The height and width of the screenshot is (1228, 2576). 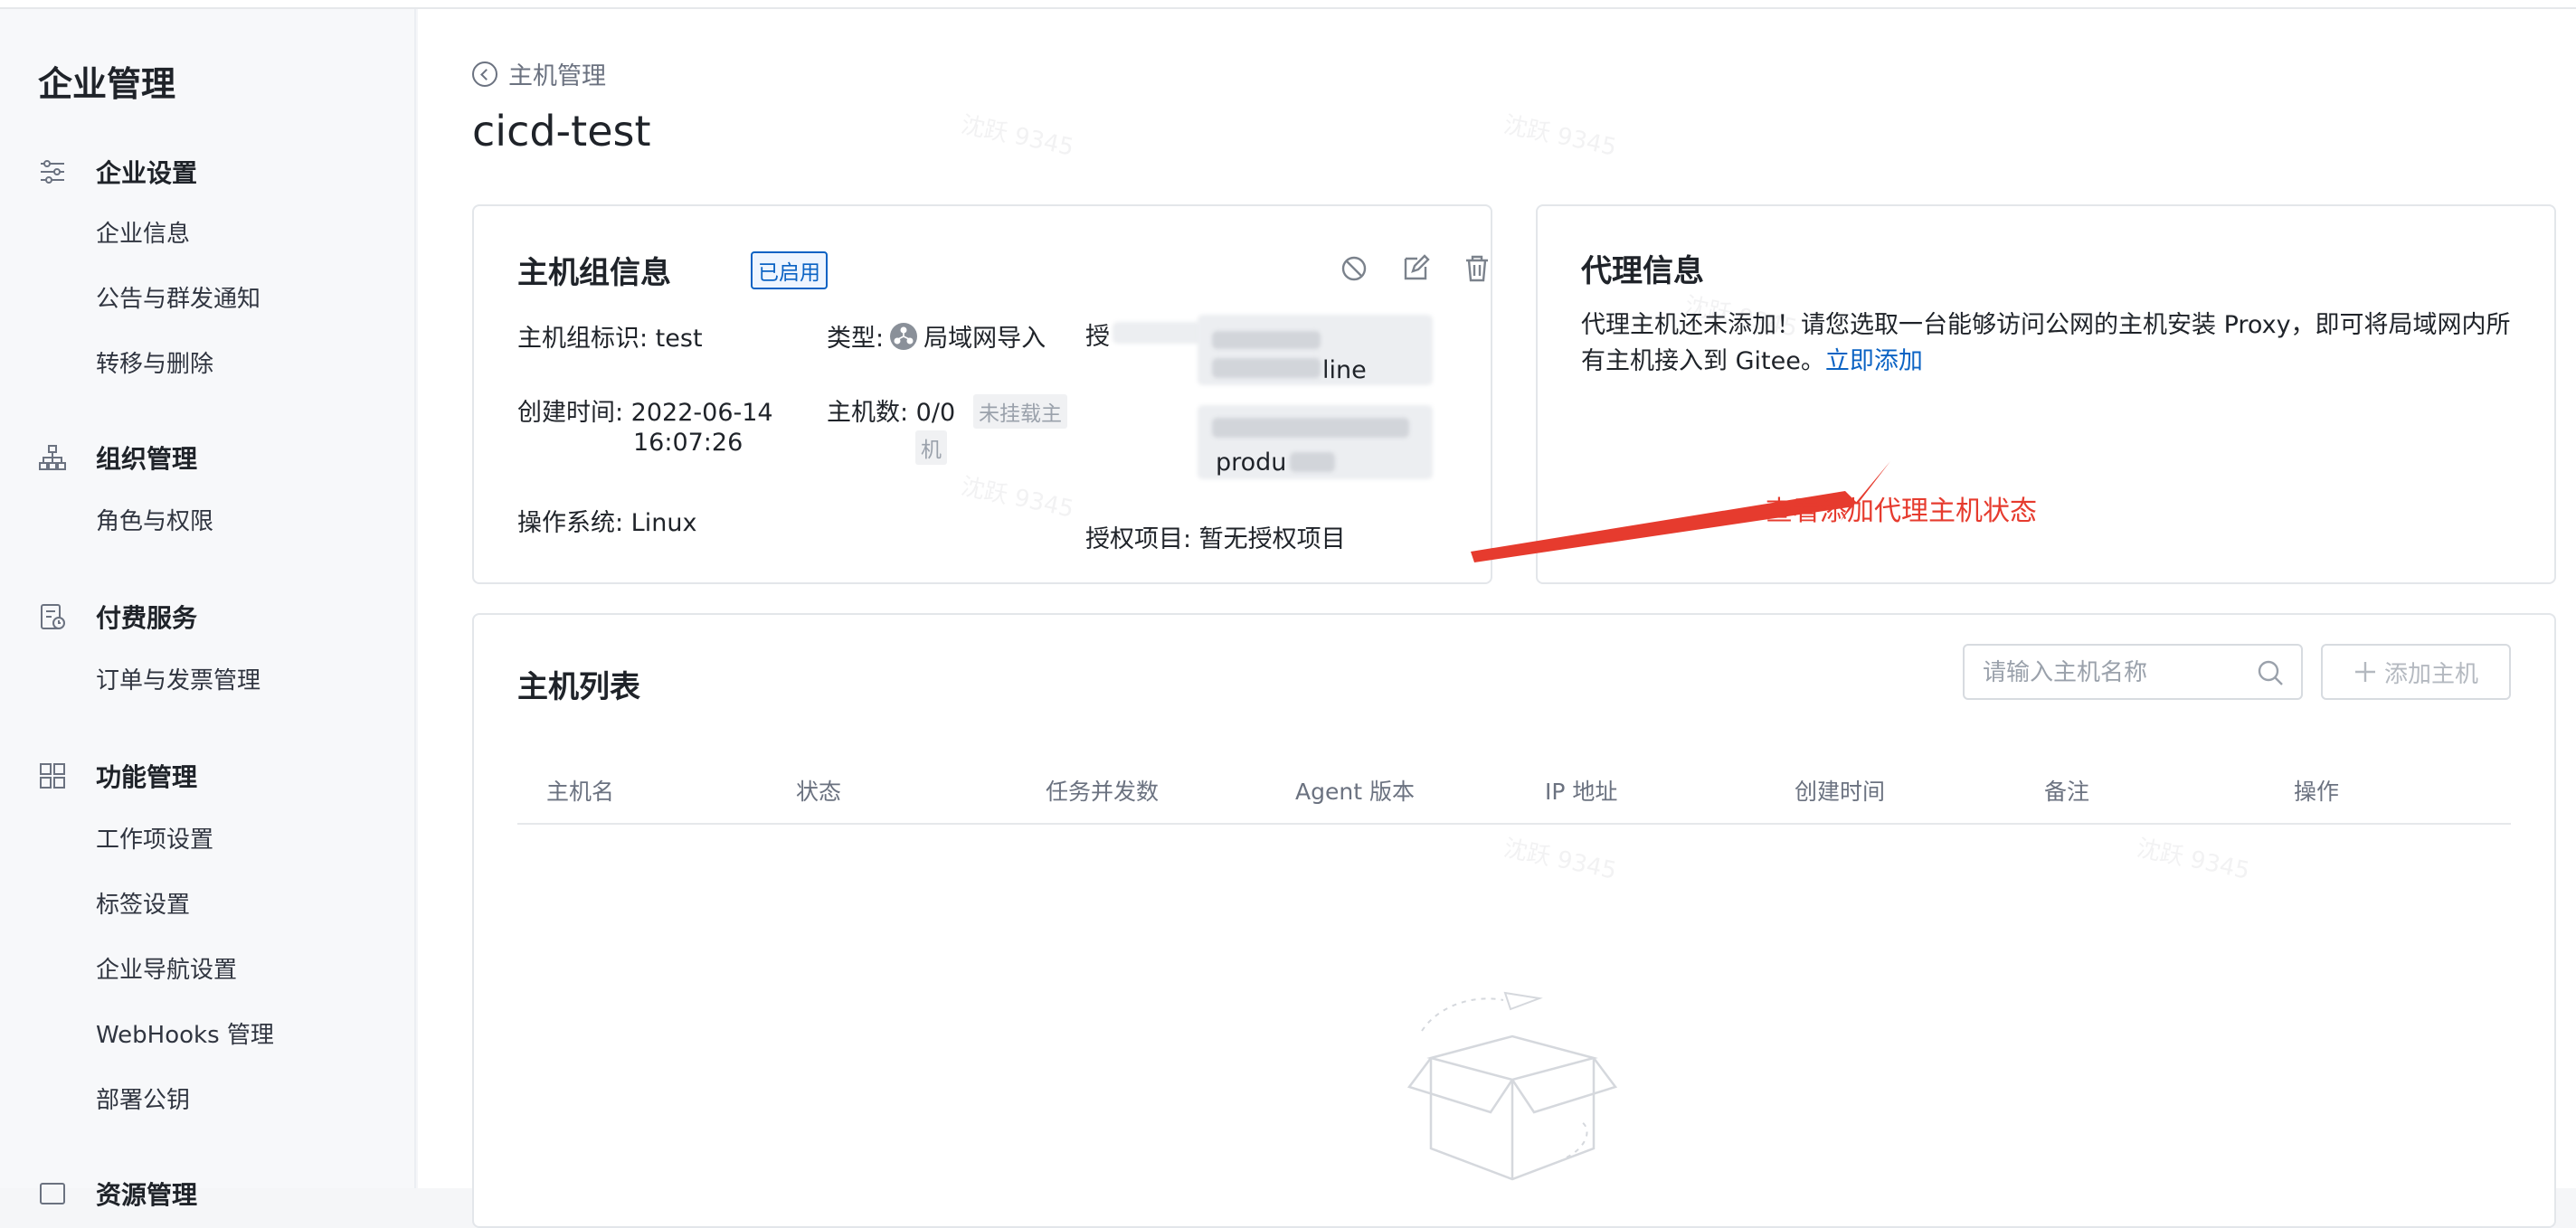 What do you see at coordinates (1103, 792) in the screenshot?
I see `column-header-concurrency: 任务并发数` at bounding box center [1103, 792].